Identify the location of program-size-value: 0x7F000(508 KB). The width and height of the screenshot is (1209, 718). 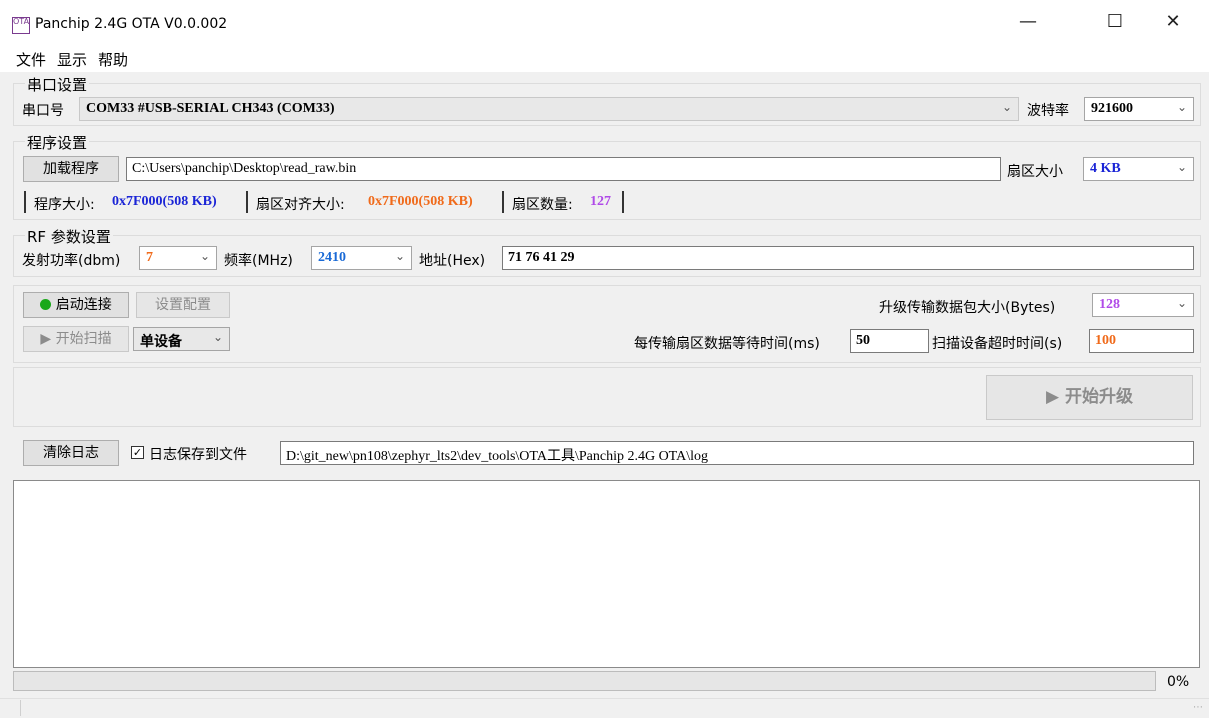
(164, 201).